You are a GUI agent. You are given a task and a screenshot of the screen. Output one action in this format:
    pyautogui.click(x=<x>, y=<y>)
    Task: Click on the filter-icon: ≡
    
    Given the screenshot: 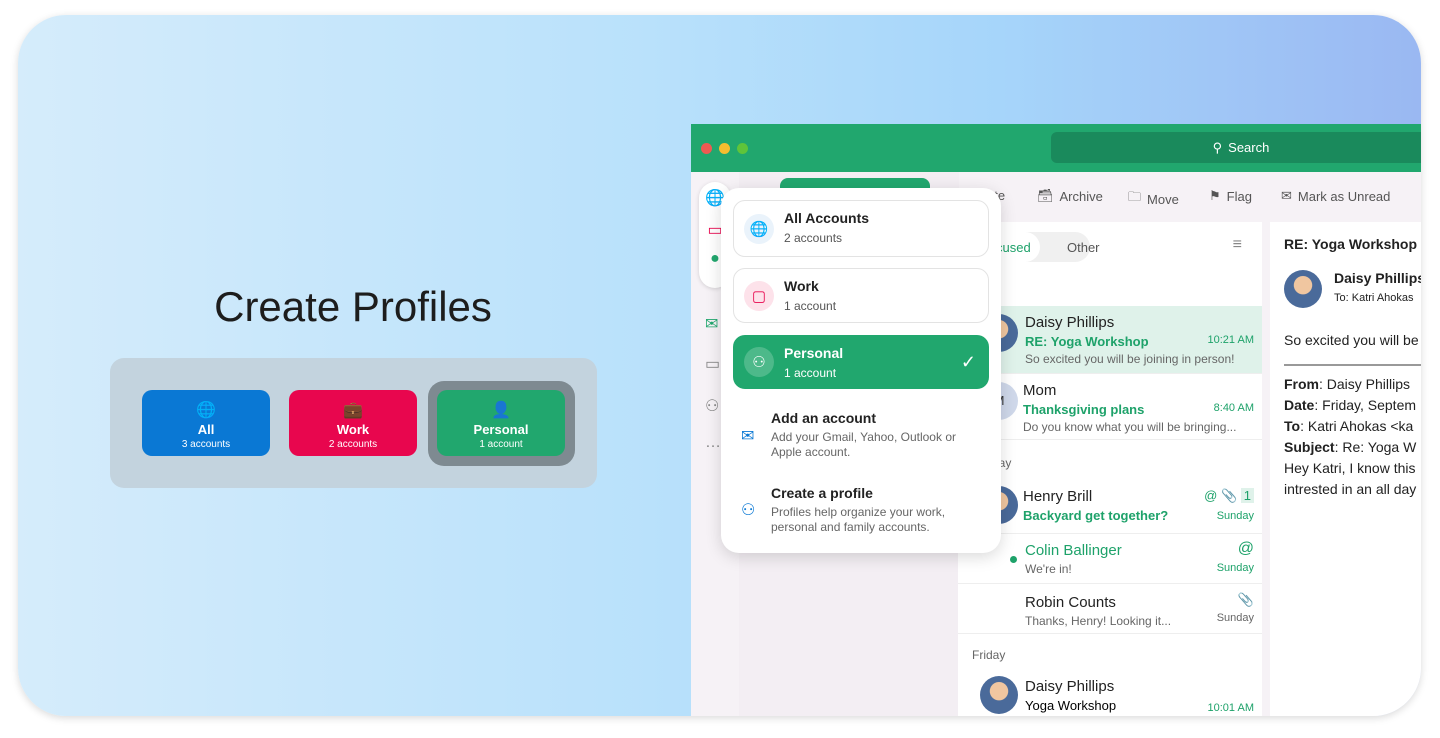 What is the action you would take?
    pyautogui.click(x=1237, y=245)
    